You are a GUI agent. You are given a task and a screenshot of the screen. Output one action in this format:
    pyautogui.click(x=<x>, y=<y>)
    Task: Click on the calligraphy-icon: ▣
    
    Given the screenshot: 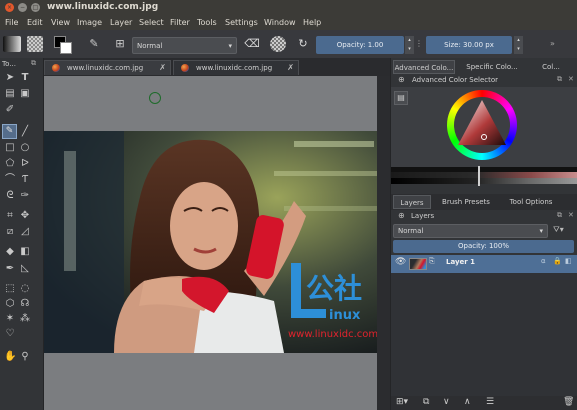 What is the action you would take?
    pyautogui.click(x=25, y=94)
    